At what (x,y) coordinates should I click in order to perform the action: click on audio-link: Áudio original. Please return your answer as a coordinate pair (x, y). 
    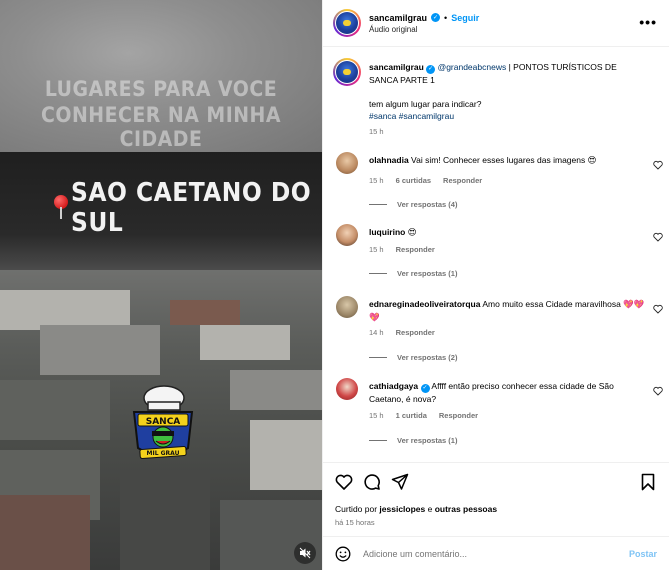
    Looking at the image, I should click on (424, 29).